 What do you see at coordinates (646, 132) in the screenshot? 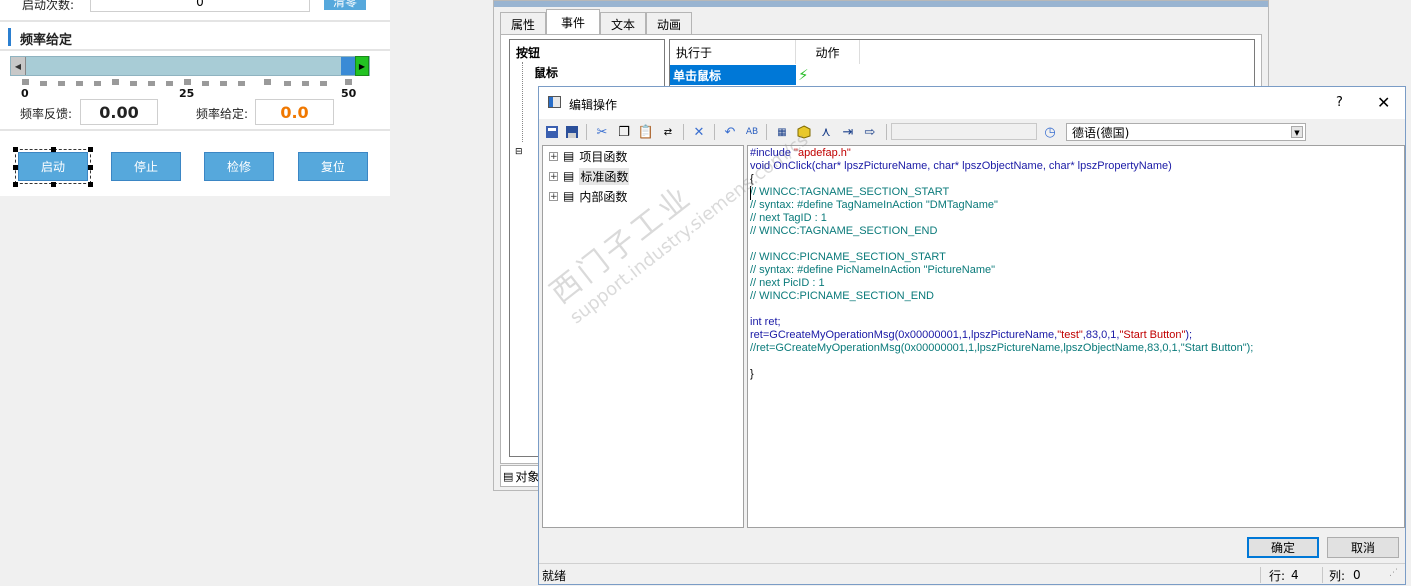
I see `paste-icon: 📋` at bounding box center [646, 132].